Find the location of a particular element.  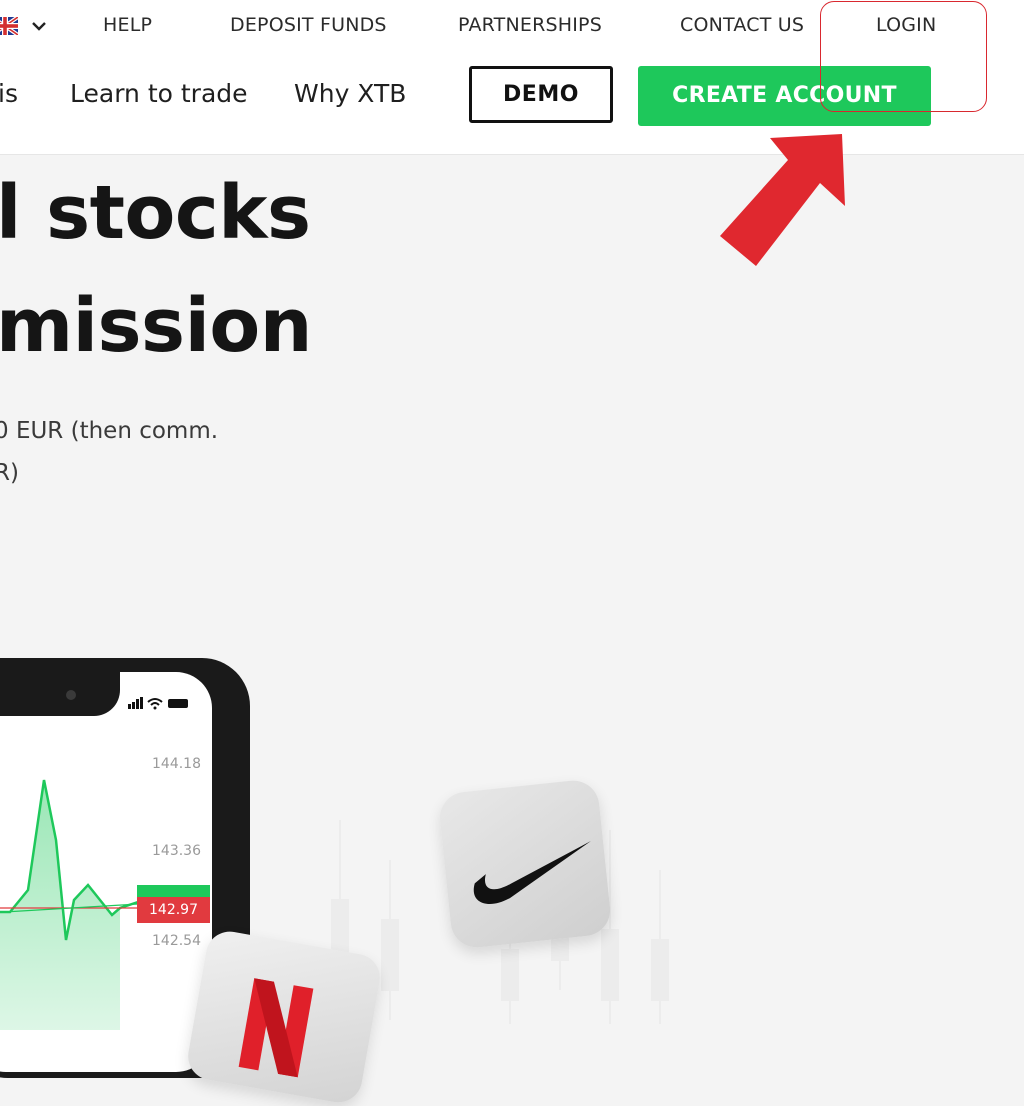

phone-notch is located at coordinates (60, 687).